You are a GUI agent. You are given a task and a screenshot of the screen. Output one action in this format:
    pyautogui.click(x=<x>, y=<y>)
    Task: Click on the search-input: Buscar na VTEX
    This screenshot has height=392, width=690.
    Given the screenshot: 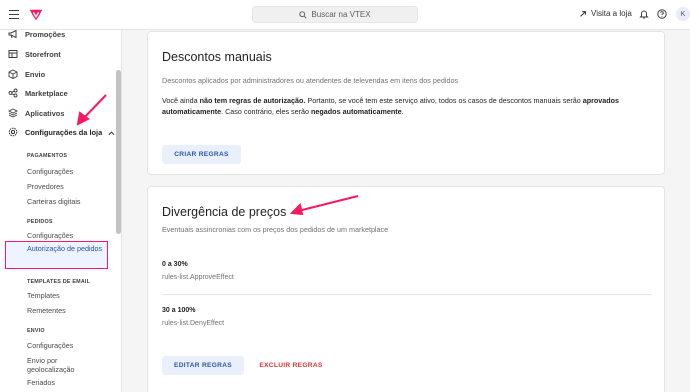 What is the action you would take?
    pyautogui.click(x=335, y=14)
    